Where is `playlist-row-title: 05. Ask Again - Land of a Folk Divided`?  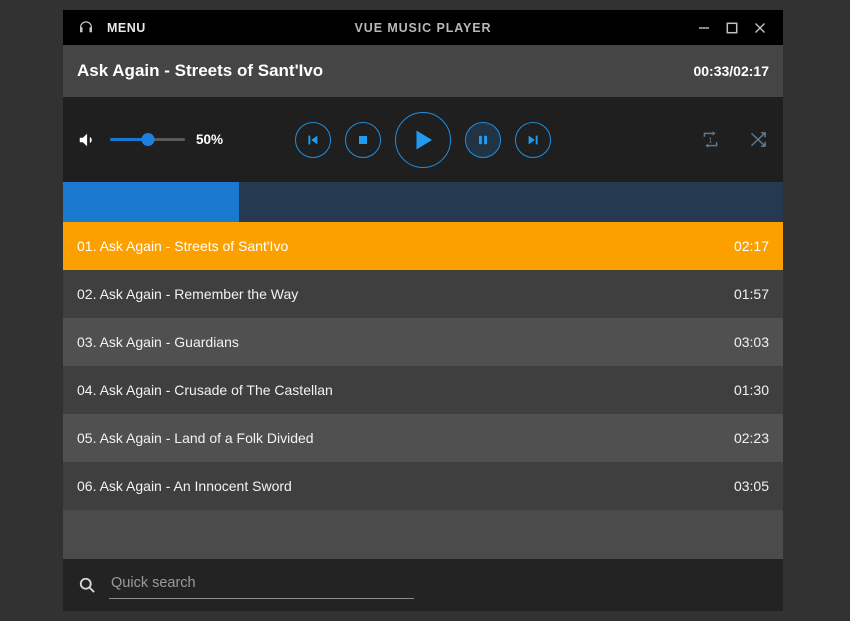 playlist-row-title: 05. Ask Again - Land of a Folk Divided is located at coordinates (195, 438).